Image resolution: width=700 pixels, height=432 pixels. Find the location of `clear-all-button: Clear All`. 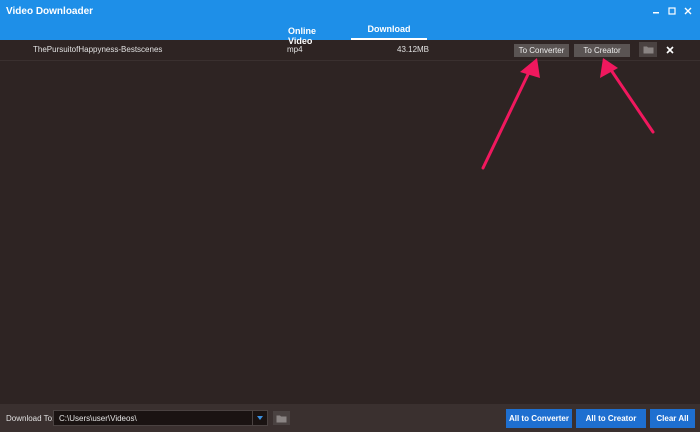

clear-all-button: Clear All is located at coordinates (672, 418).